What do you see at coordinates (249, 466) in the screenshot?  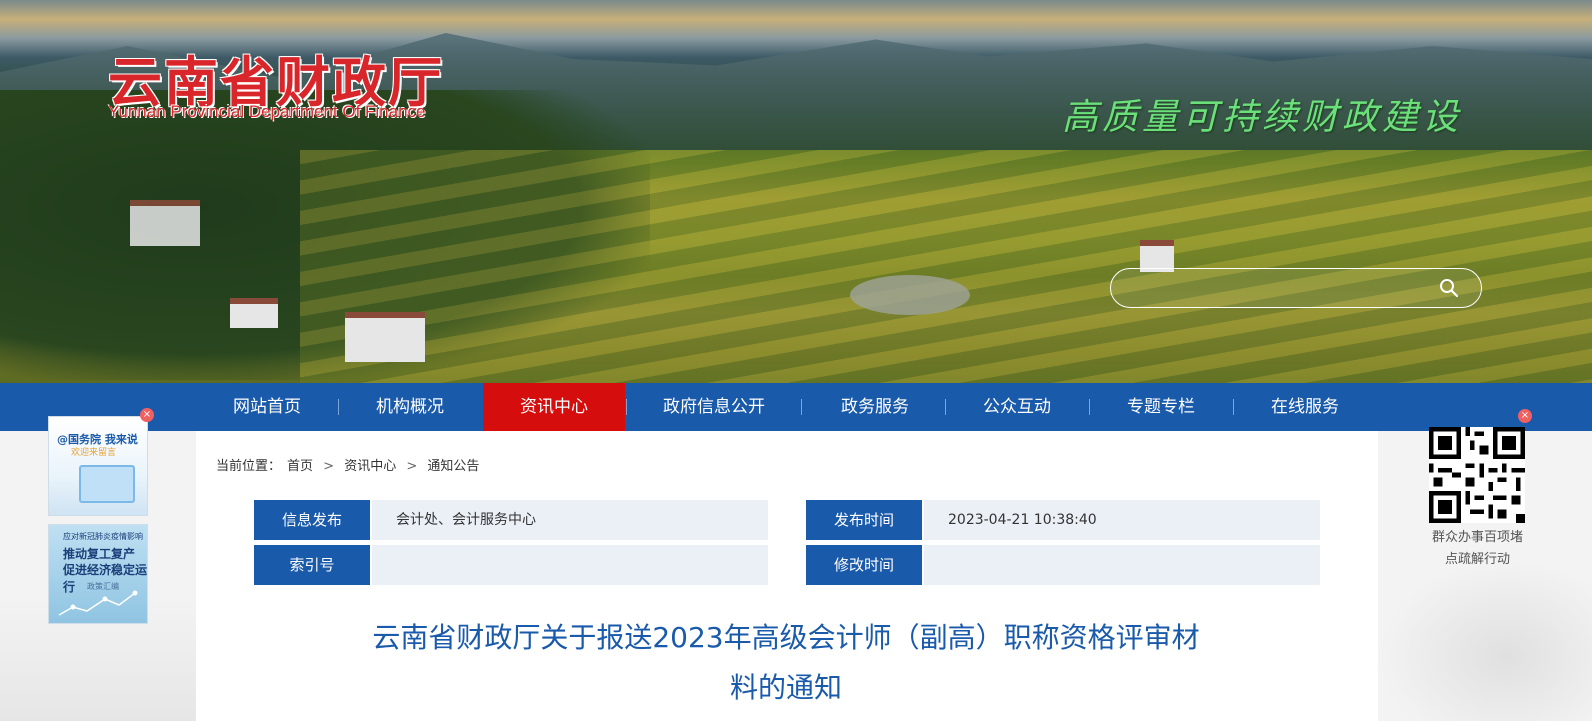 I see `breadcrumb-prefix: 当前位置：` at bounding box center [249, 466].